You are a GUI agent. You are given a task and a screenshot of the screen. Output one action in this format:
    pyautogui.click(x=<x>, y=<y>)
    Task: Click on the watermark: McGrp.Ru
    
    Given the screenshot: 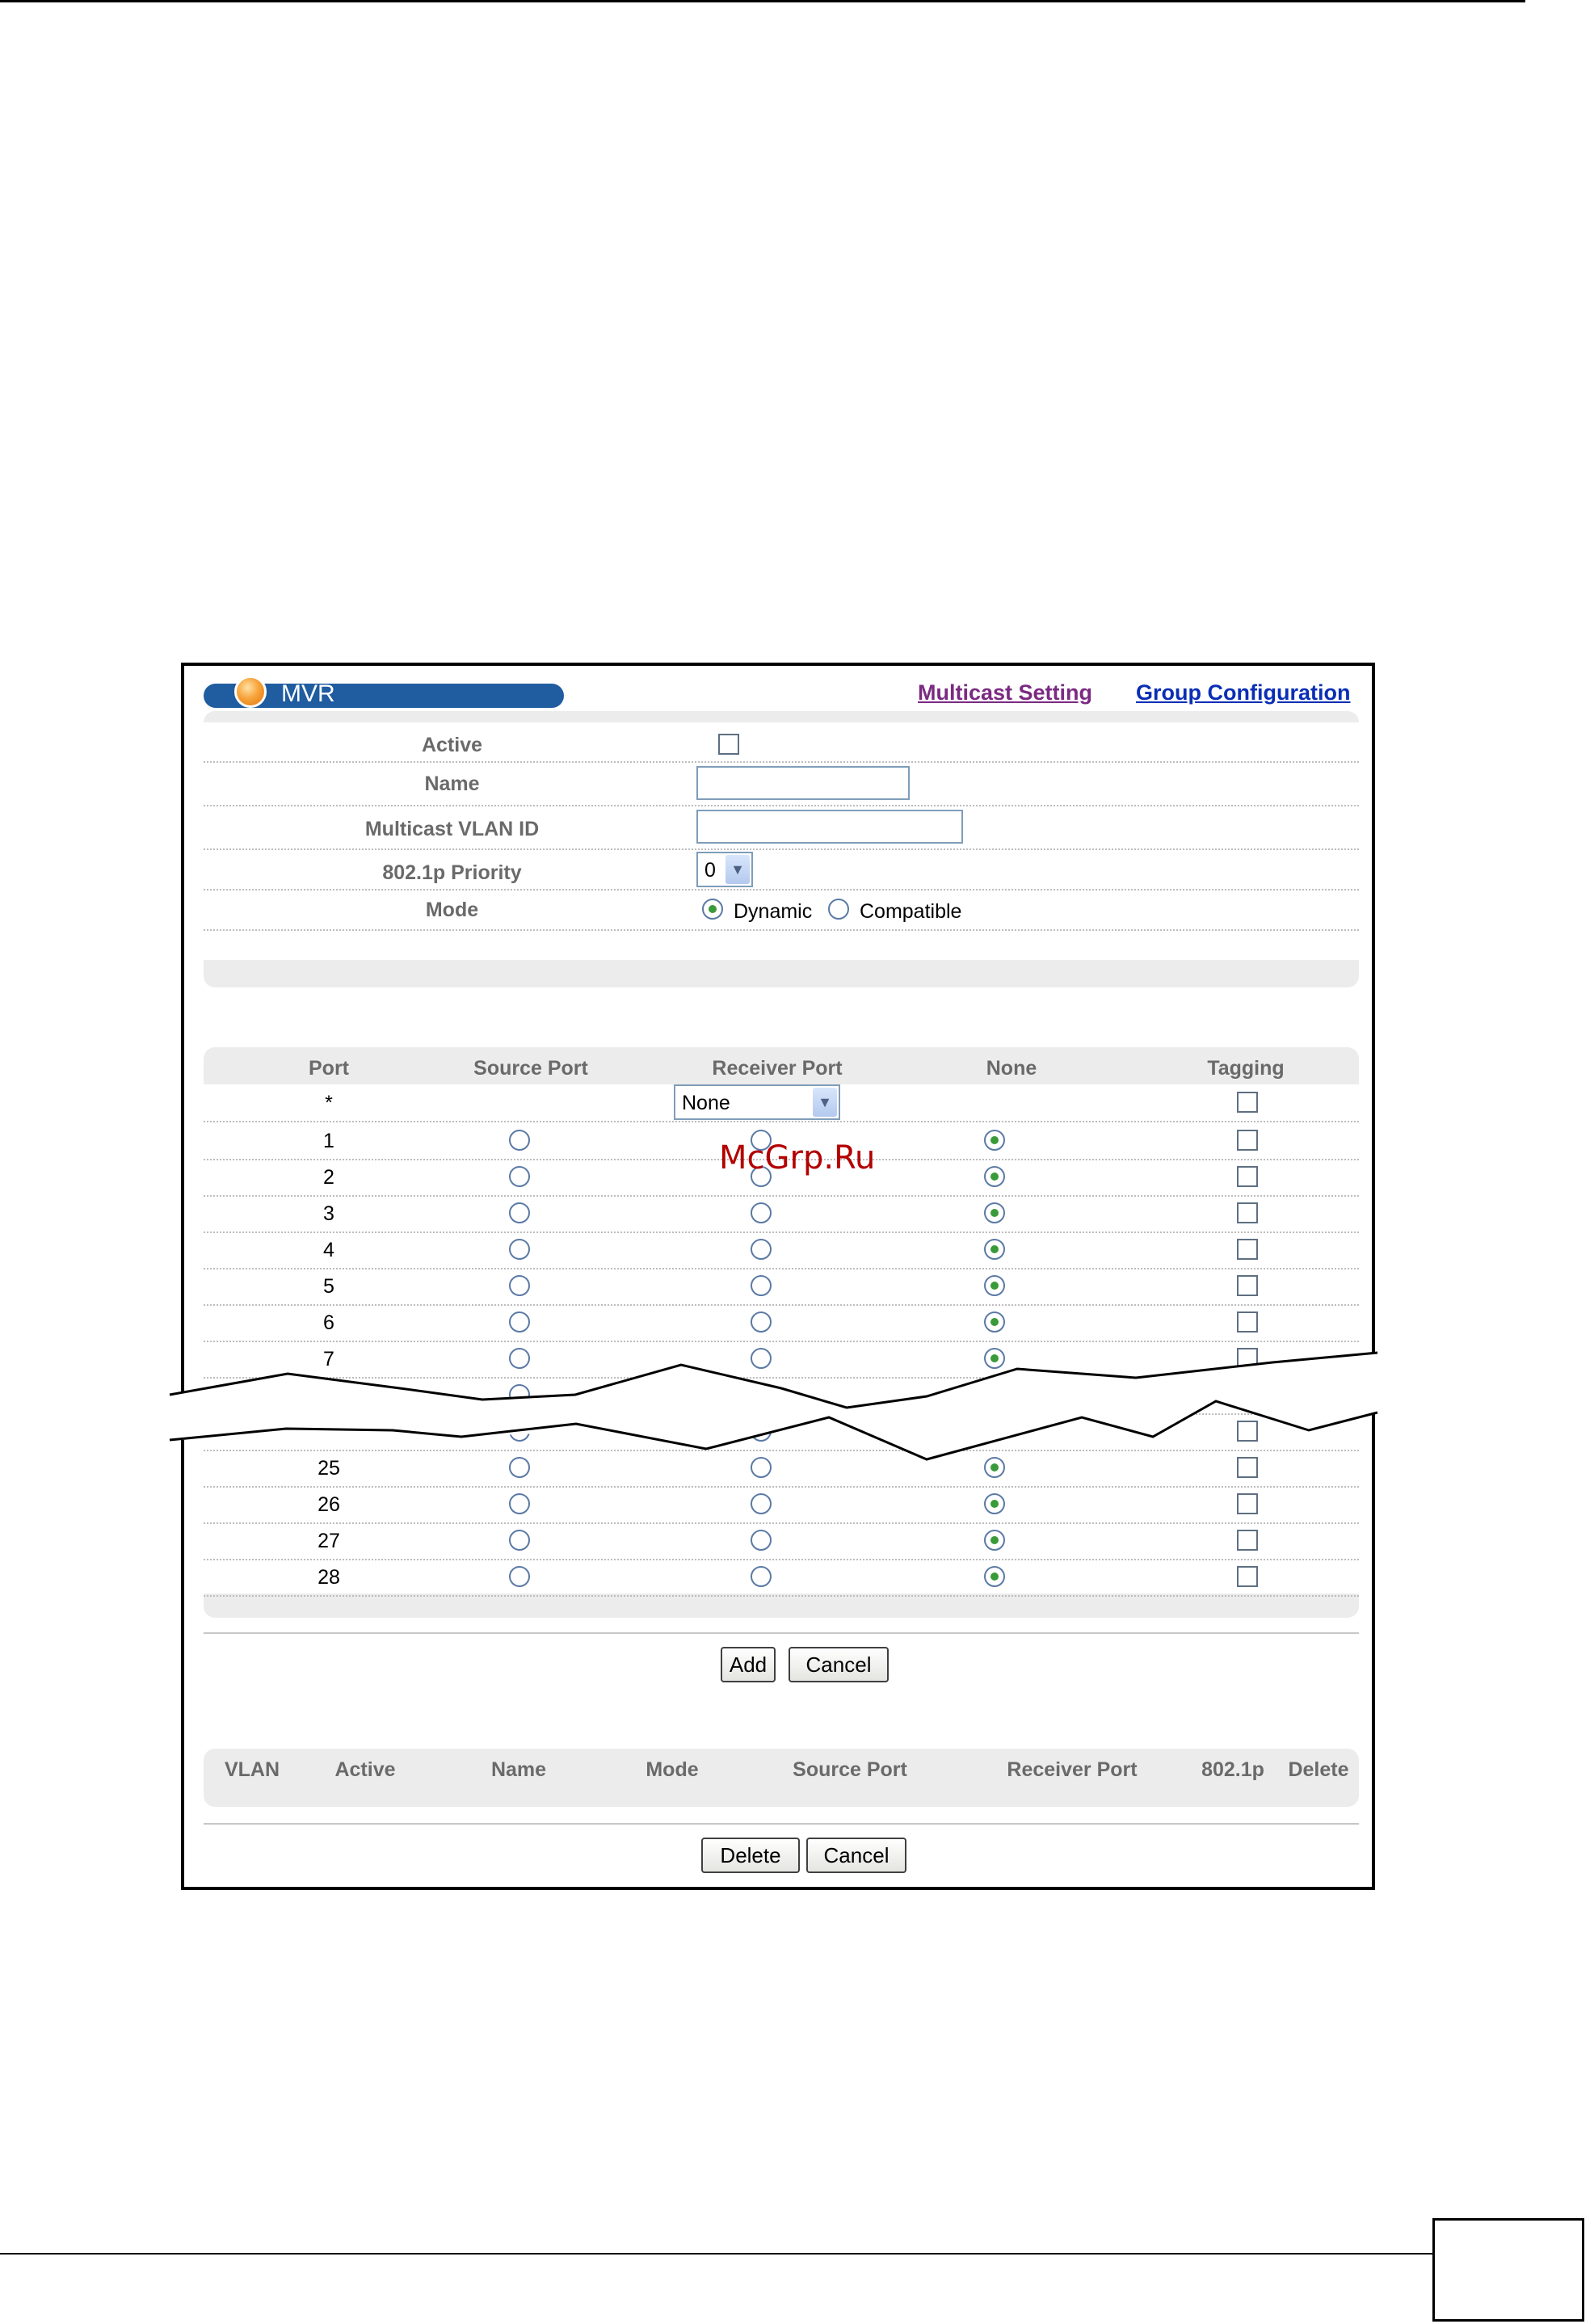 What is the action you would take?
    pyautogui.click(x=797, y=1158)
    